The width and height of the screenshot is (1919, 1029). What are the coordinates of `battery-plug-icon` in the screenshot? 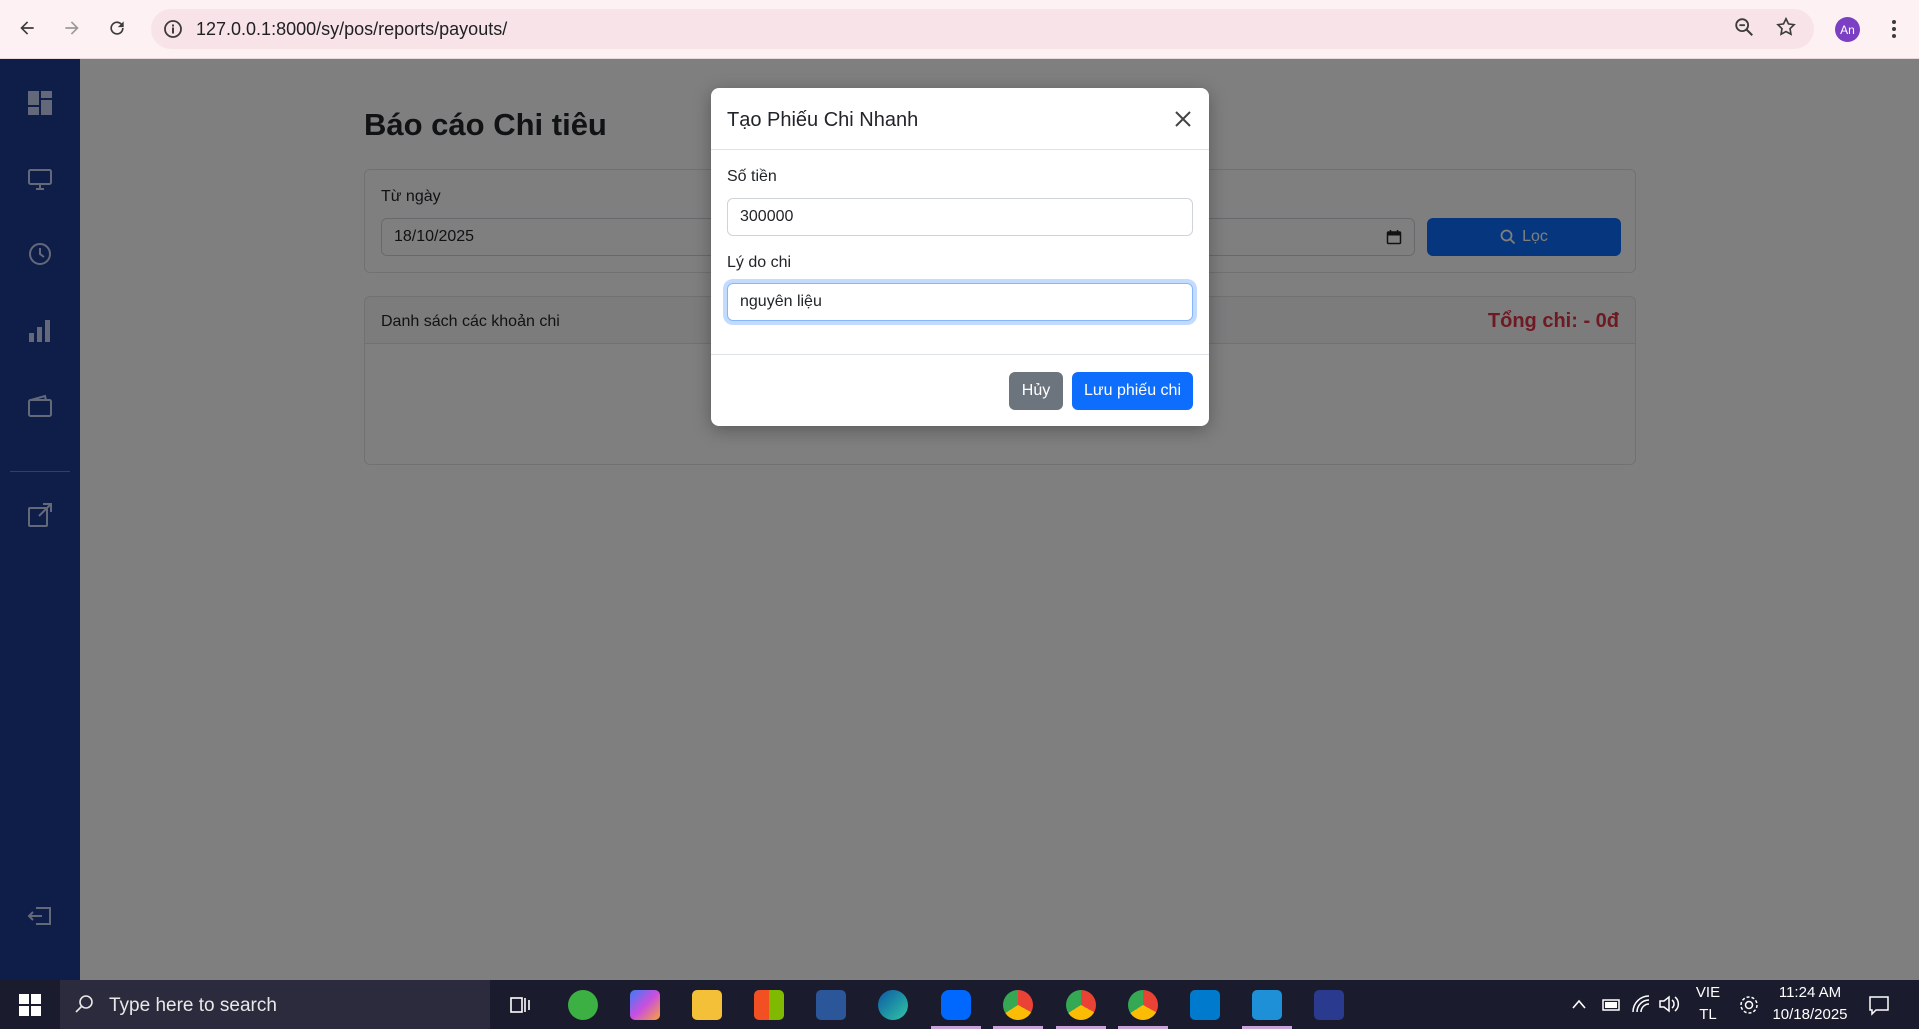 It's located at (1611, 1004).